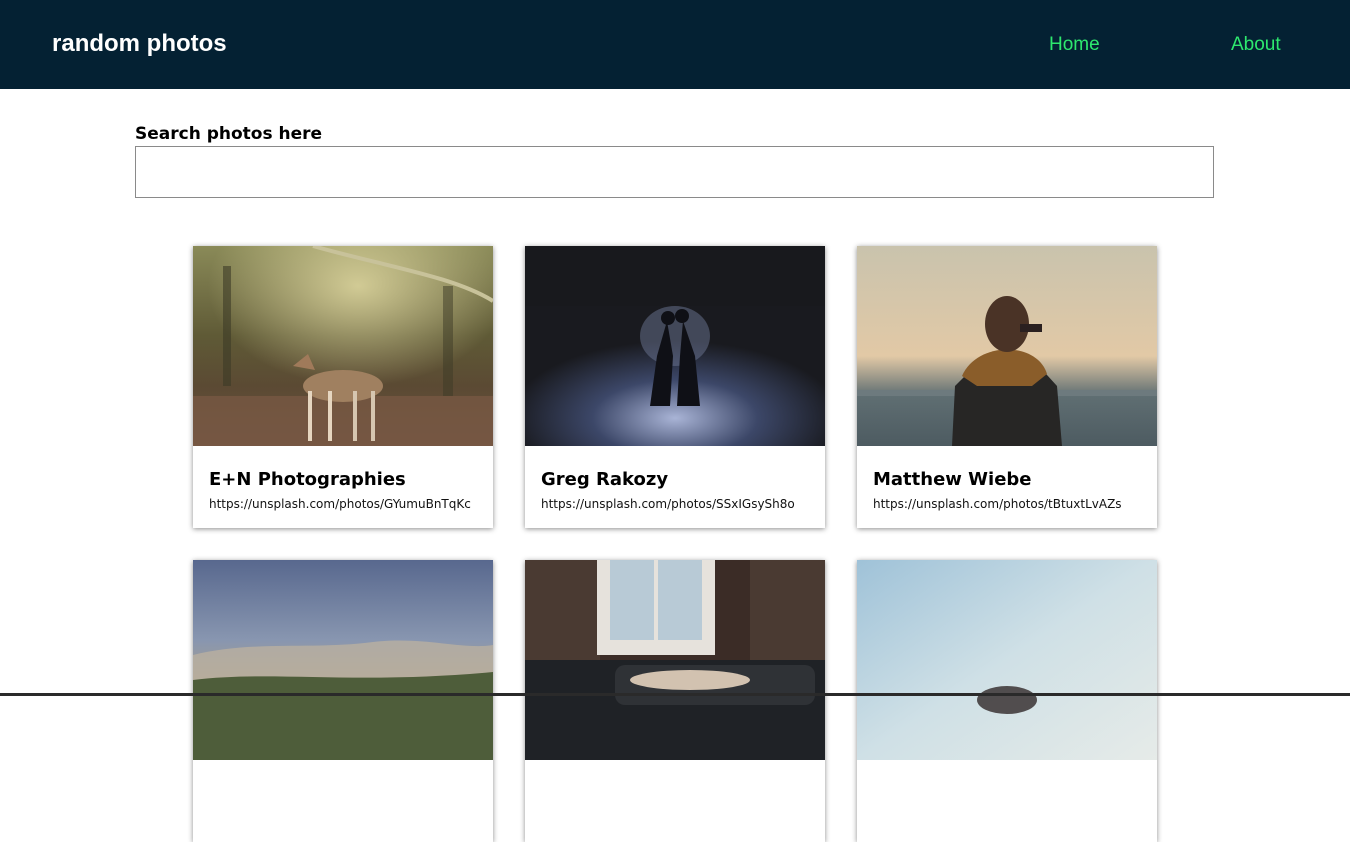 Image resolution: width=1350 pixels, height=842 pixels. What do you see at coordinates (674, 172) in the screenshot?
I see `search-input` at bounding box center [674, 172].